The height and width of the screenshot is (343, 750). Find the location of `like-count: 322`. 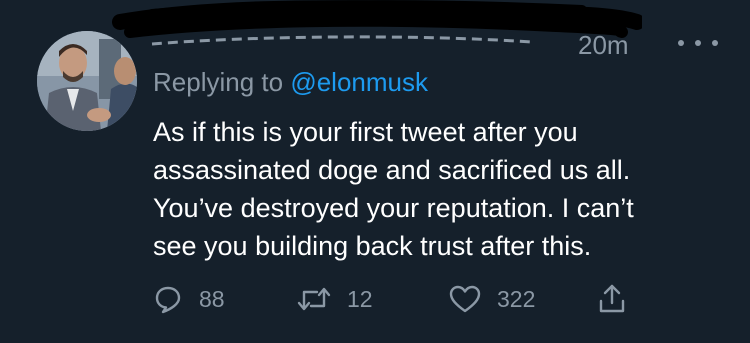

like-count: 322 is located at coordinates (516, 298).